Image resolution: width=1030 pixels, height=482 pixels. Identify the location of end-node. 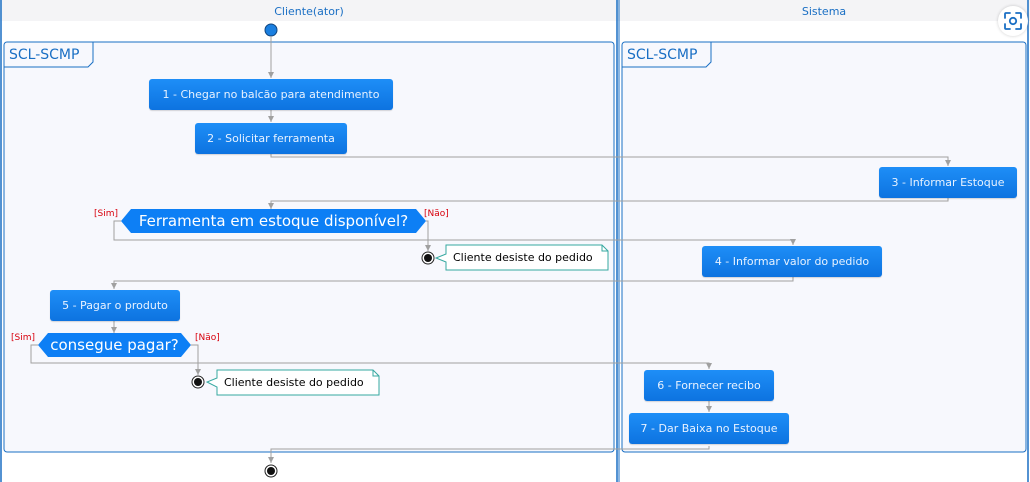
(271, 471).